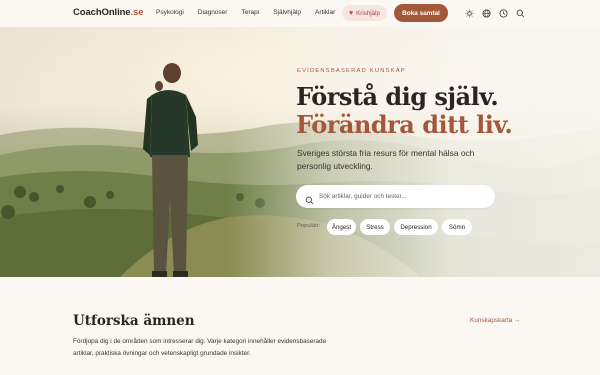 The image size is (600, 375). What do you see at coordinates (486, 13) in the screenshot?
I see `globe-icon` at bounding box center [486, 13].